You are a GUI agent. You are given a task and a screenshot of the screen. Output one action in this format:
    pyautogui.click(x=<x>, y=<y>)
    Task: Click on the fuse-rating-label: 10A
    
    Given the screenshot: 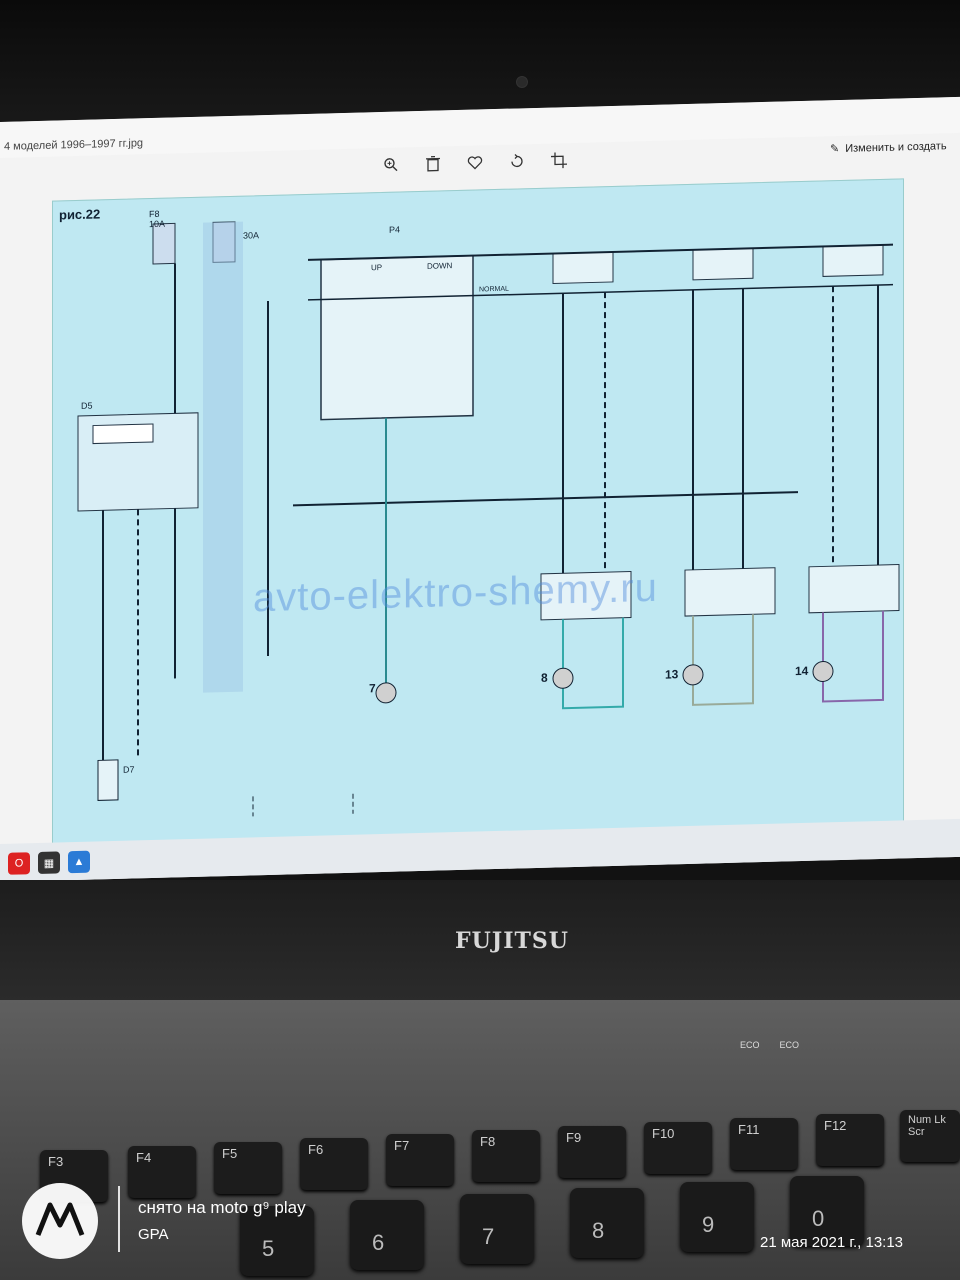 What is the action you would take?
    pyautogui.click(x=157, y=224)
    